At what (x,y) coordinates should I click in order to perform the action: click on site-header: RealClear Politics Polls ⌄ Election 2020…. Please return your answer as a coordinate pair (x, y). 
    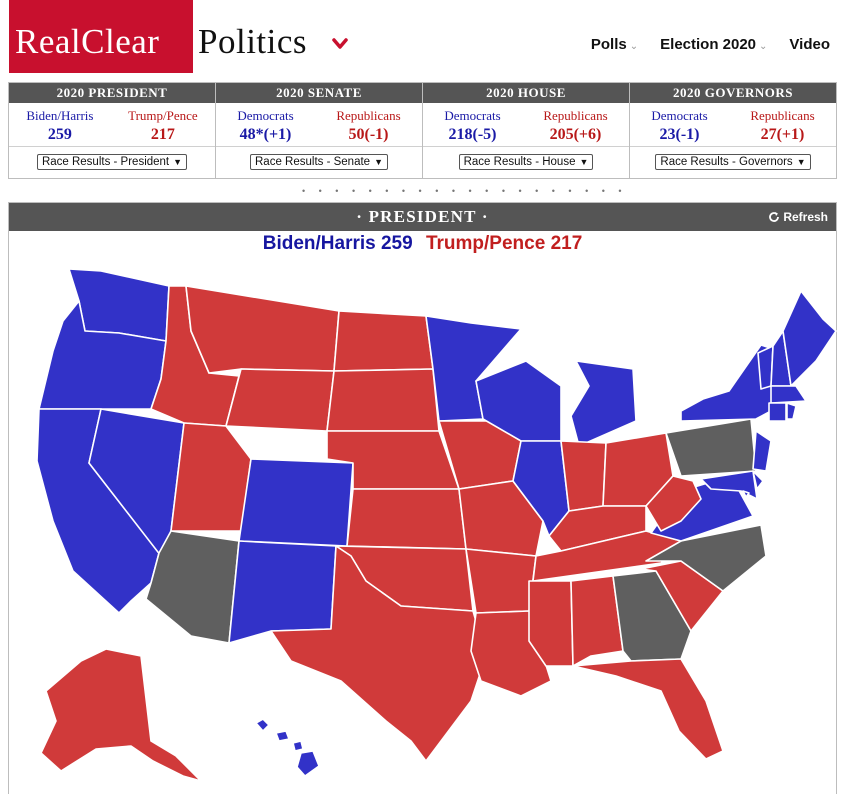
    Looking at the image, I should click on (422, 40).